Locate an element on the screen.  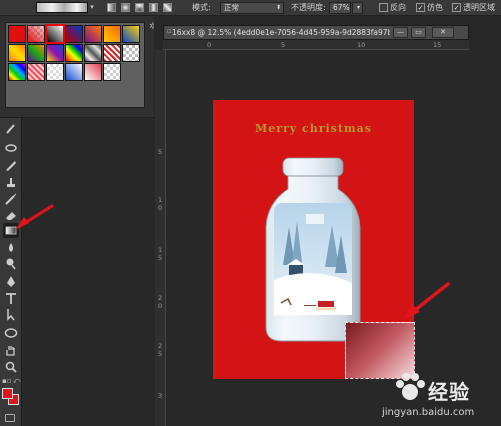
dither-checkbox: ✓ is located at coordinates (420, 7).